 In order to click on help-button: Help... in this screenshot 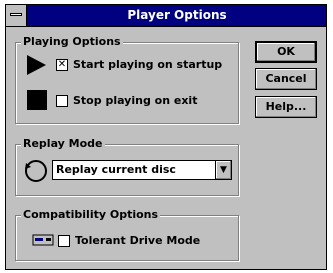, I will do `click(286, 107)`.